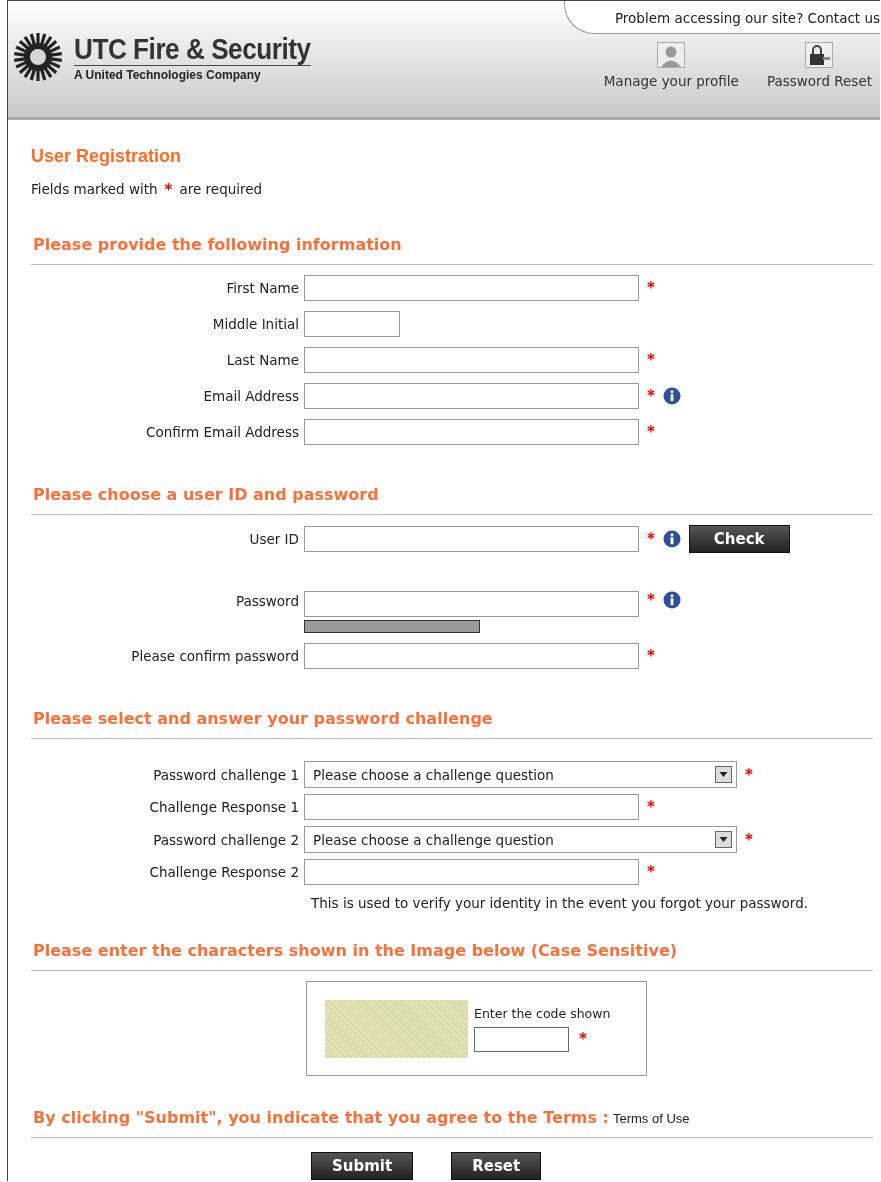 The image size is (881, 1182). I want to click on field-label: Confirm Email Address, so click(222, 432).